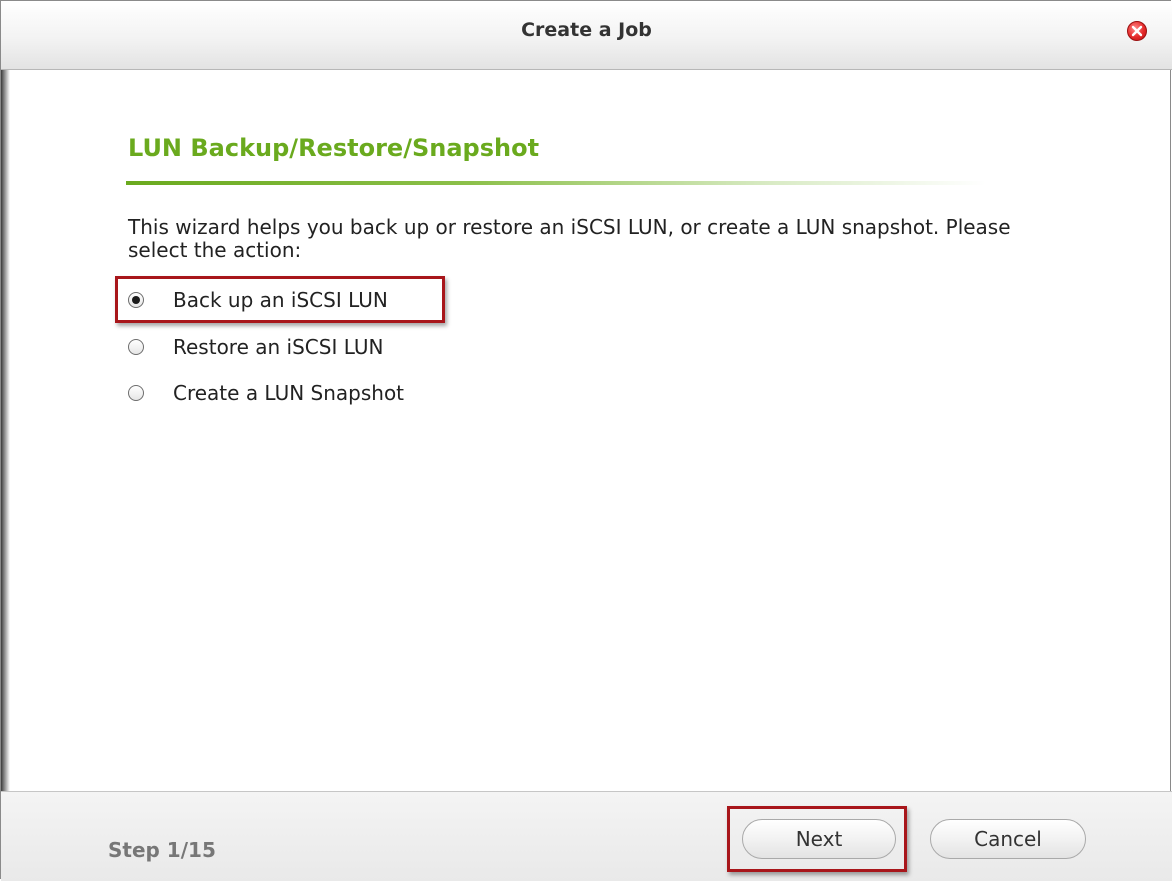 Image resolution: width=1173 pixels, height=881 pixels. Describe the element at coordinates (334, 148) in the screenshot. I see `section-title: LUN Backup/Restore/Snapshot` at that location.